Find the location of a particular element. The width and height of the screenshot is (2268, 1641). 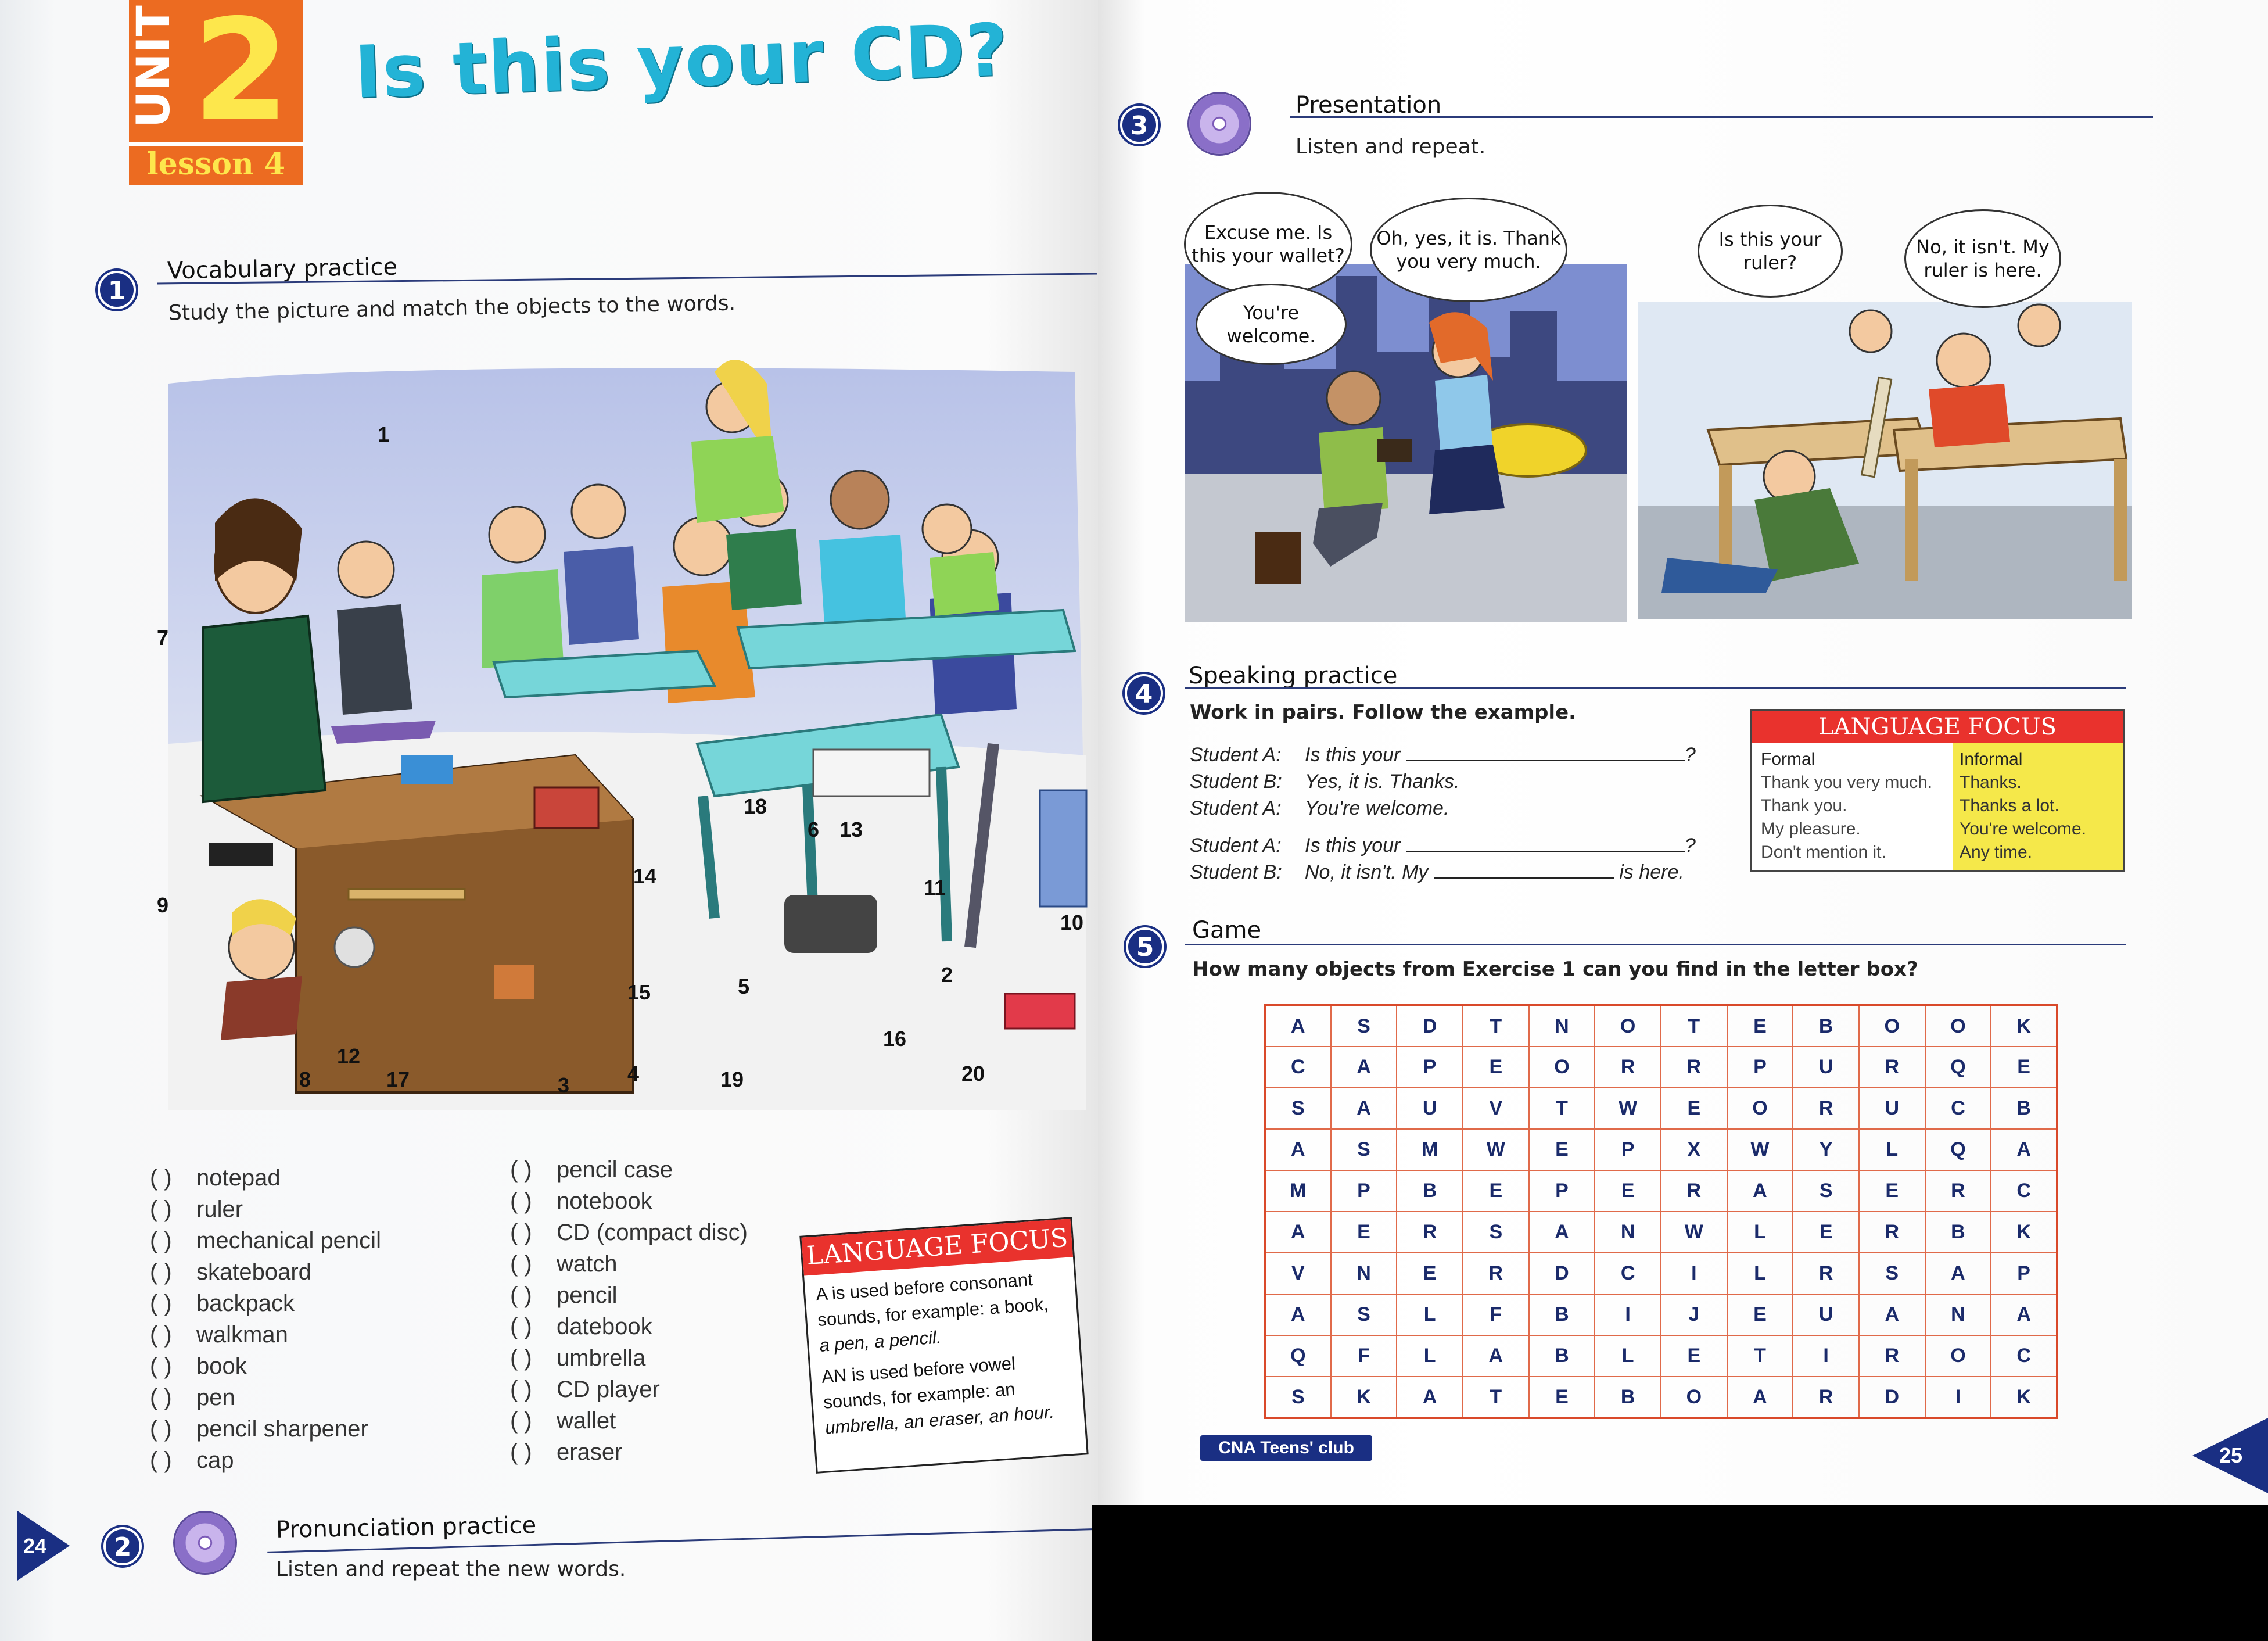

list-item: ( ) book is located at coordinates (265, 1366).